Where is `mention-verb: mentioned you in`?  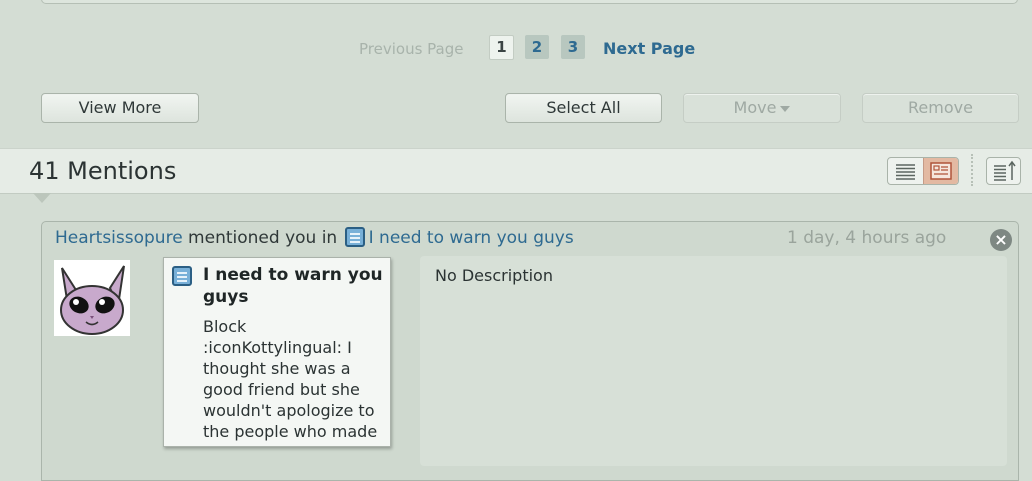
mention-verb: mentioned you in is located at coordinates (262, 238).